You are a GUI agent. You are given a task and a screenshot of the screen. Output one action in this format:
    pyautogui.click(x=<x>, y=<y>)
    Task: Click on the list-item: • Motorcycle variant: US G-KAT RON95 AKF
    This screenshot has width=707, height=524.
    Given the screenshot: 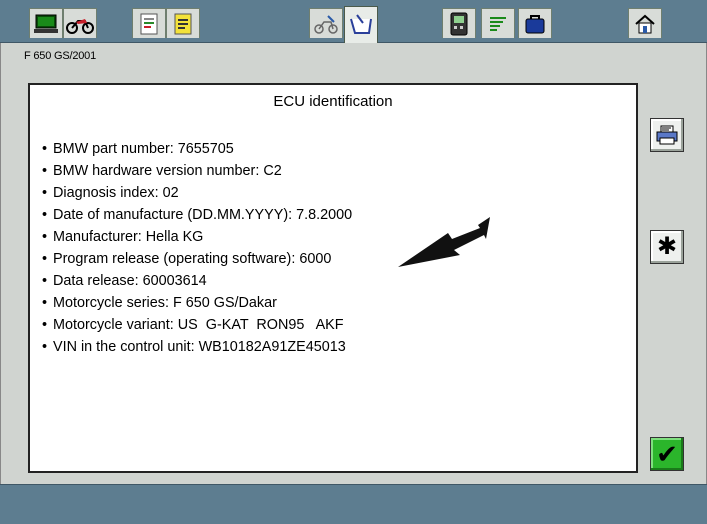 What is the action you would take?
    pyautogui.click(x=197, y=325)
    